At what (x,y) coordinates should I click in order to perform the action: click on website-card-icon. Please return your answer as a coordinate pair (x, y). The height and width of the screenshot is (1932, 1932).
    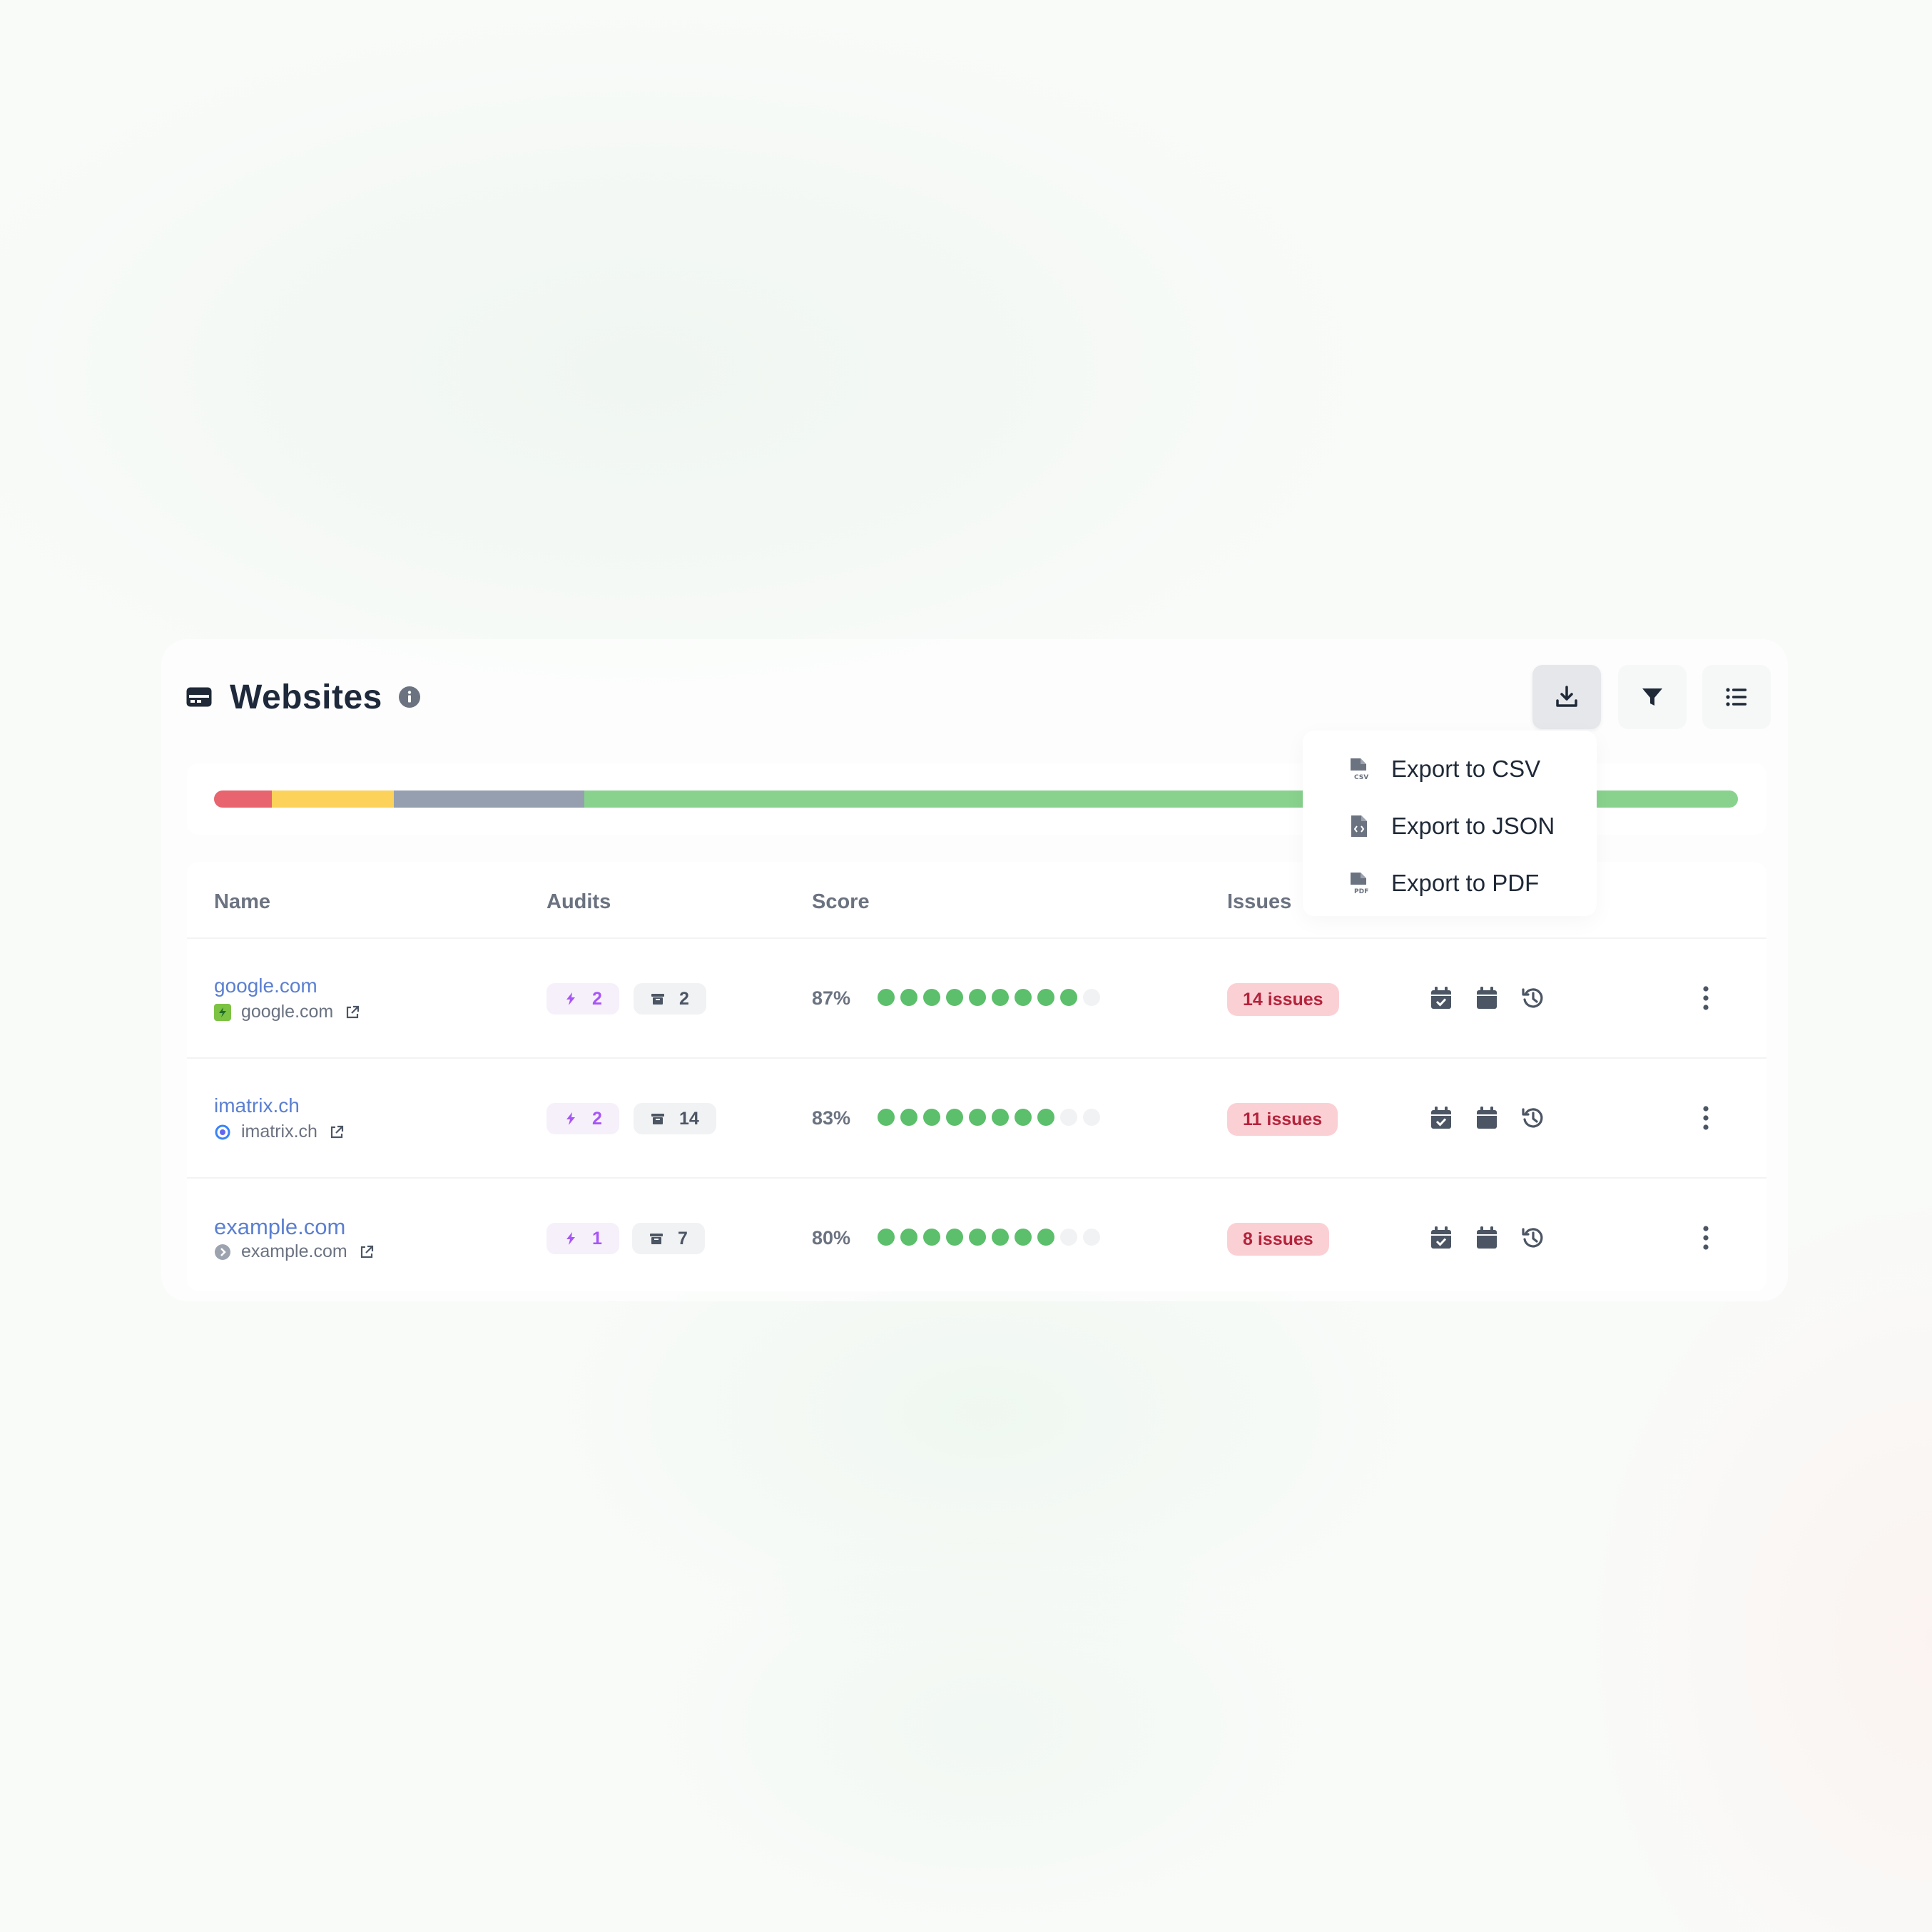
    Looking at the image, I should click on (199, 697).